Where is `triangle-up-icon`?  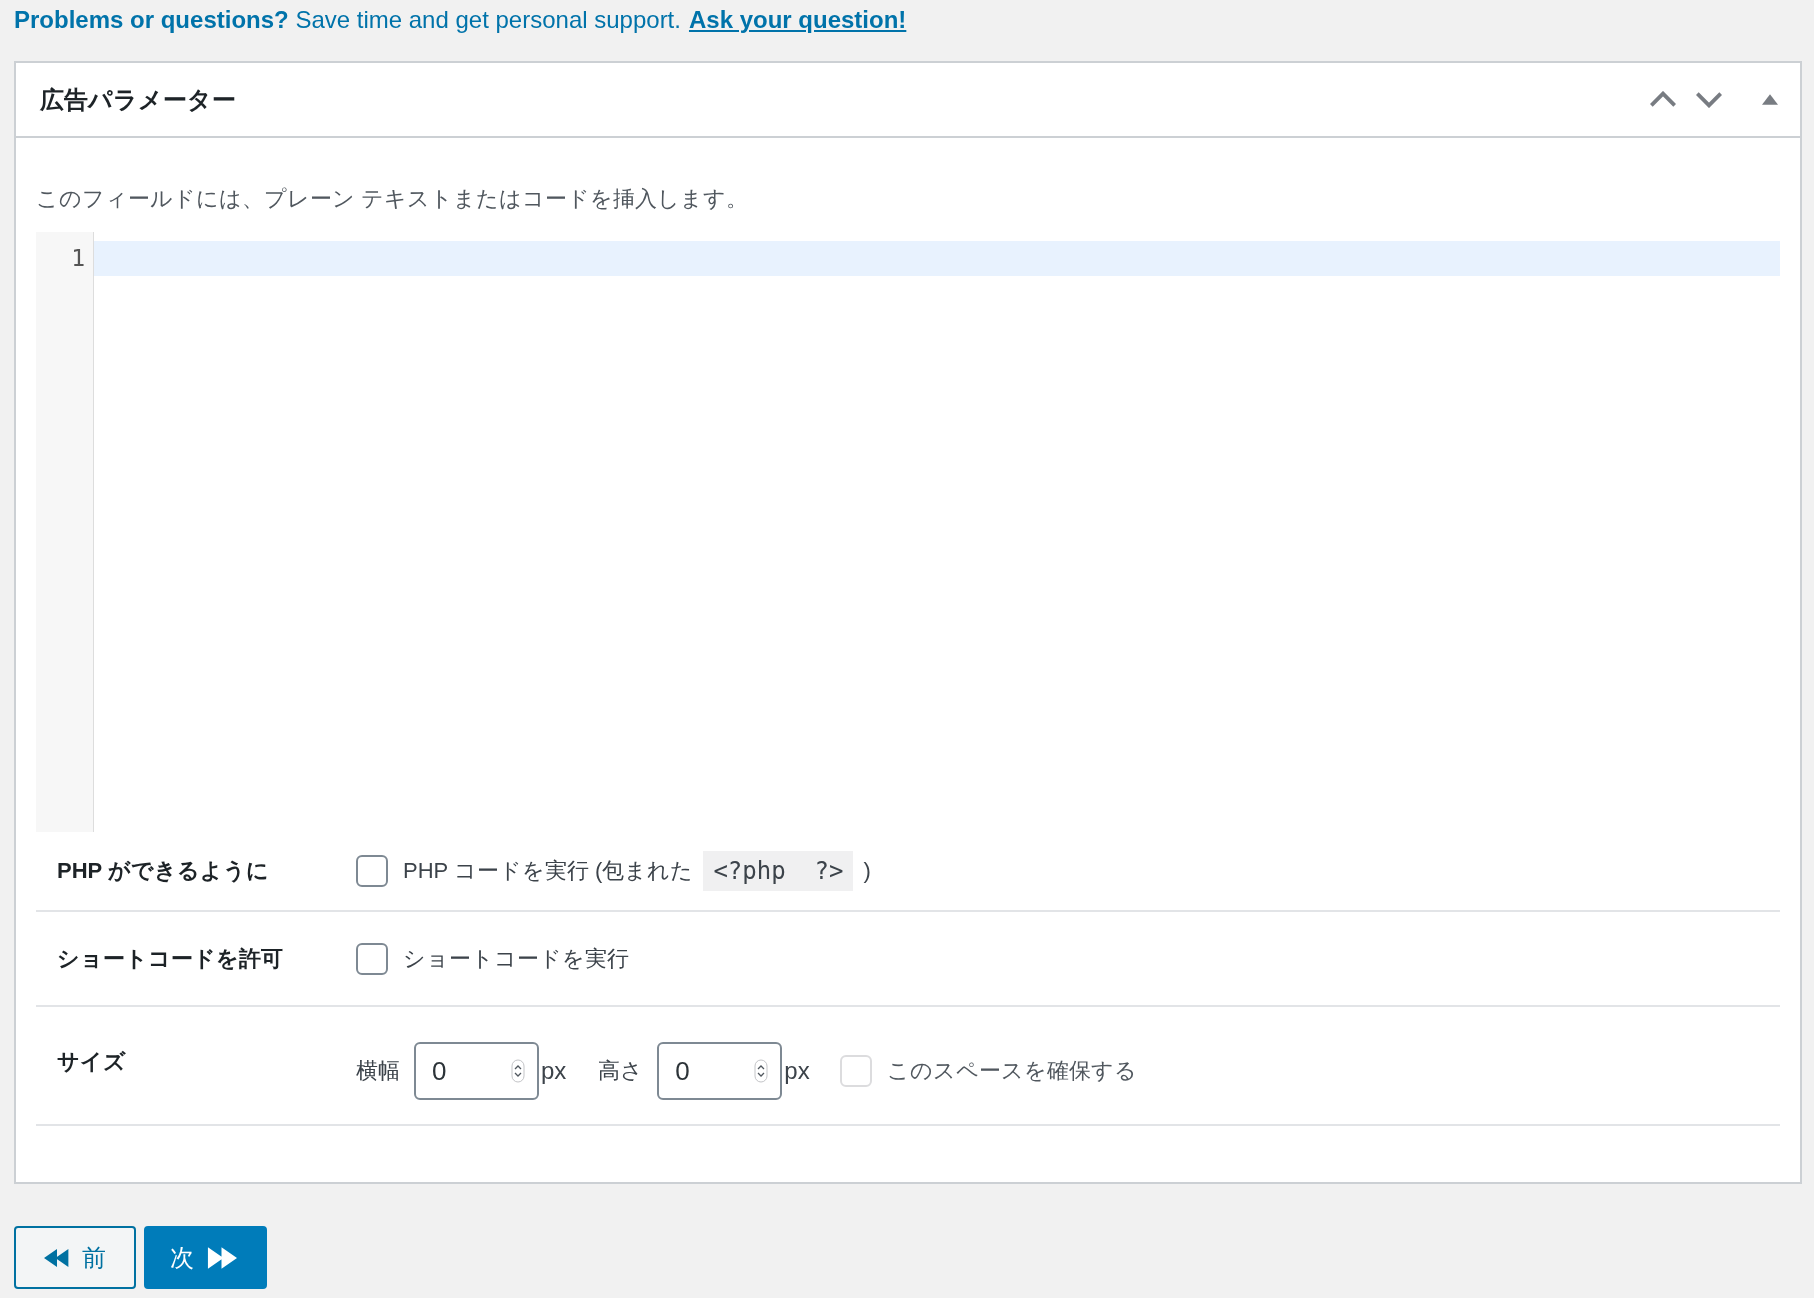
triangle-up-icon is located at coordinates (1770, 99).